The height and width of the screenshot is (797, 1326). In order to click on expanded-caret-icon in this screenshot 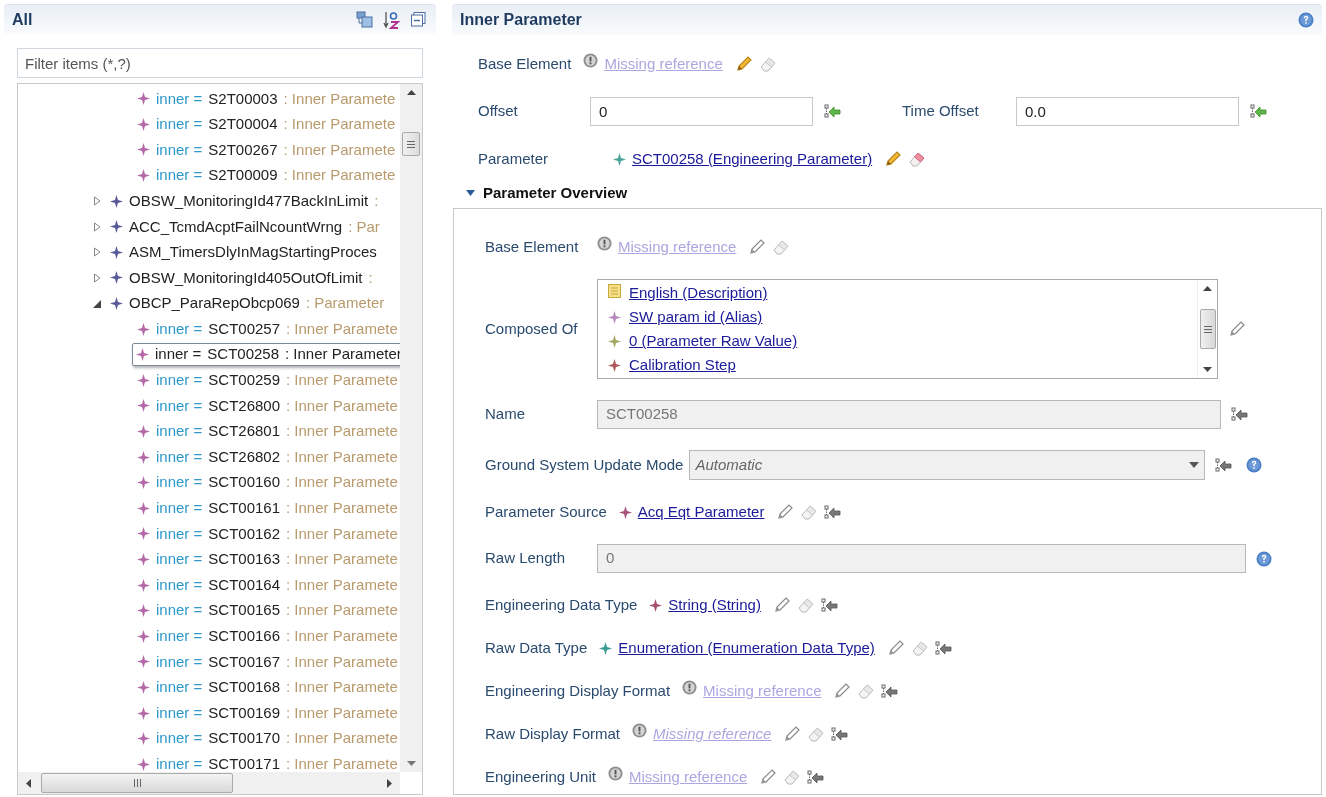, I will do `click(97, 303)`.